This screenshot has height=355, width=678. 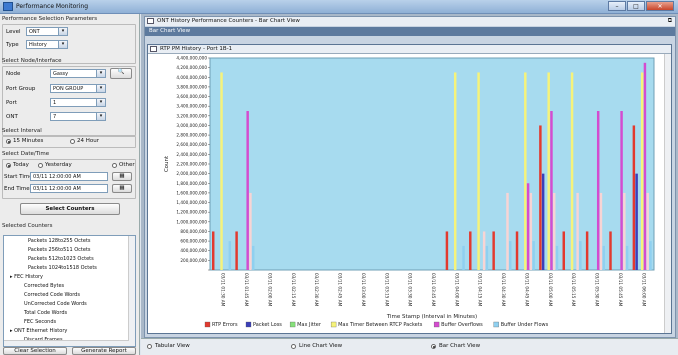 What do you see at coordinates (309, 325) in the screenshot?
I see `legend-label: Max Jitter` at bounding box center [309, 325].